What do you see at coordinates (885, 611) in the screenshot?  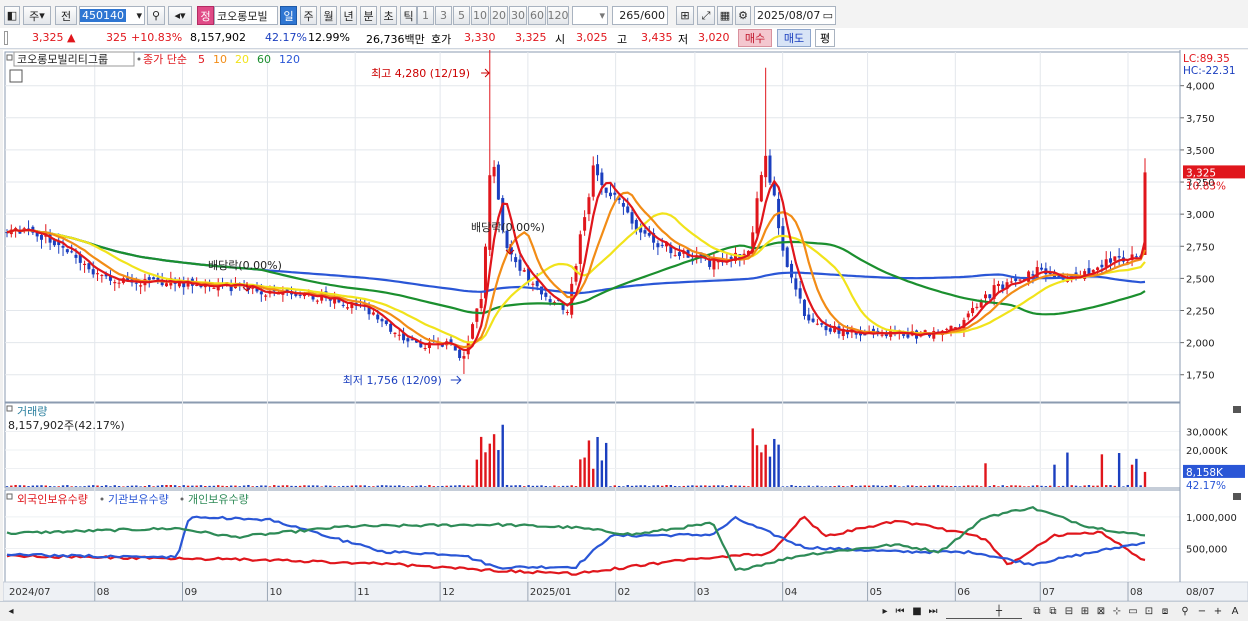 I see `play-icon: ▸` at bounding box center [885, 611].